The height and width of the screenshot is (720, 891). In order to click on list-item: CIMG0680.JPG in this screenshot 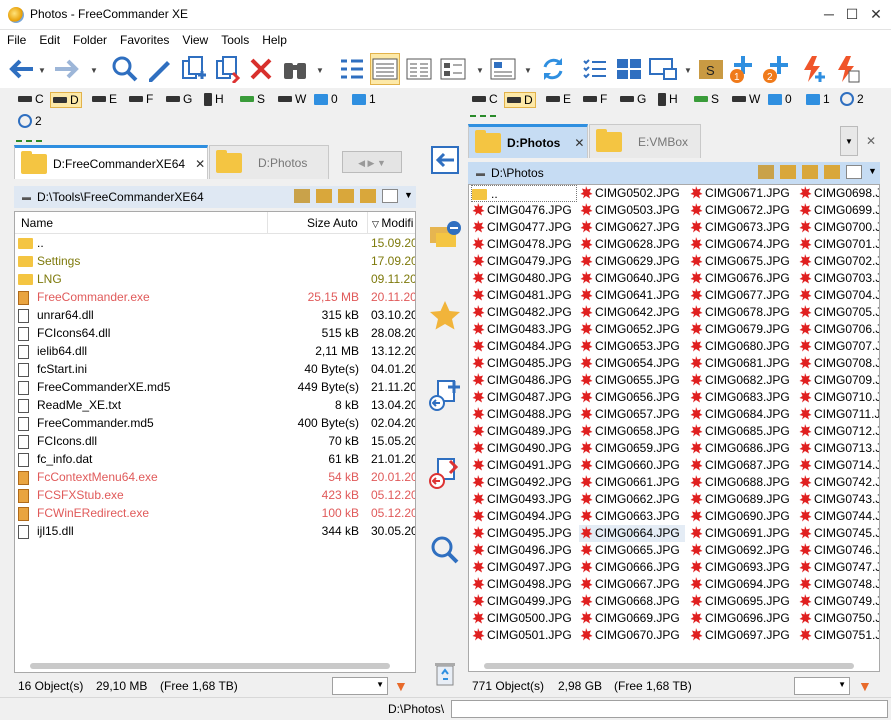, I will do `click(739, 346)`.